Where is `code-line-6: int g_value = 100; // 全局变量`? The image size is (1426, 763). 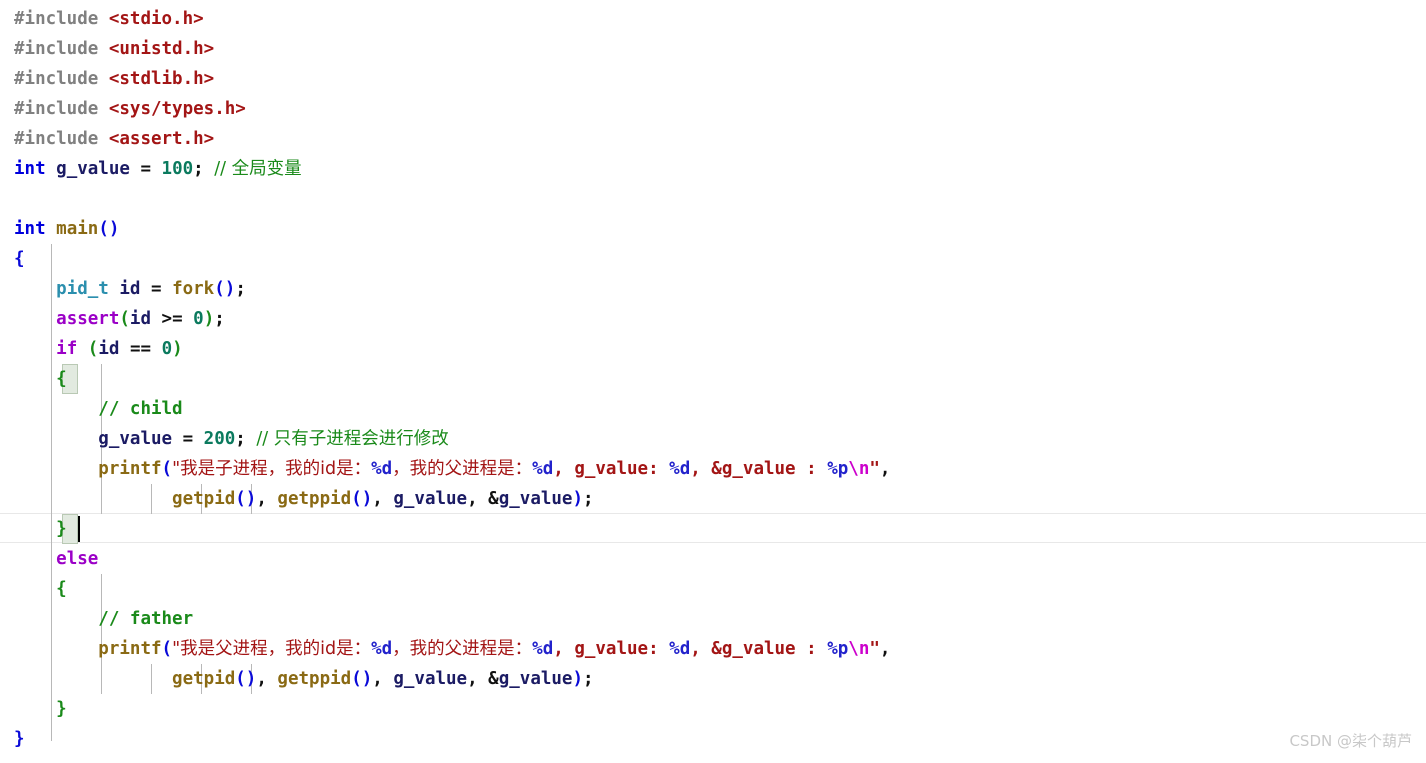
code-line-6: int g_value = 100; // 全局变量 is located at coordinates (720, 169).